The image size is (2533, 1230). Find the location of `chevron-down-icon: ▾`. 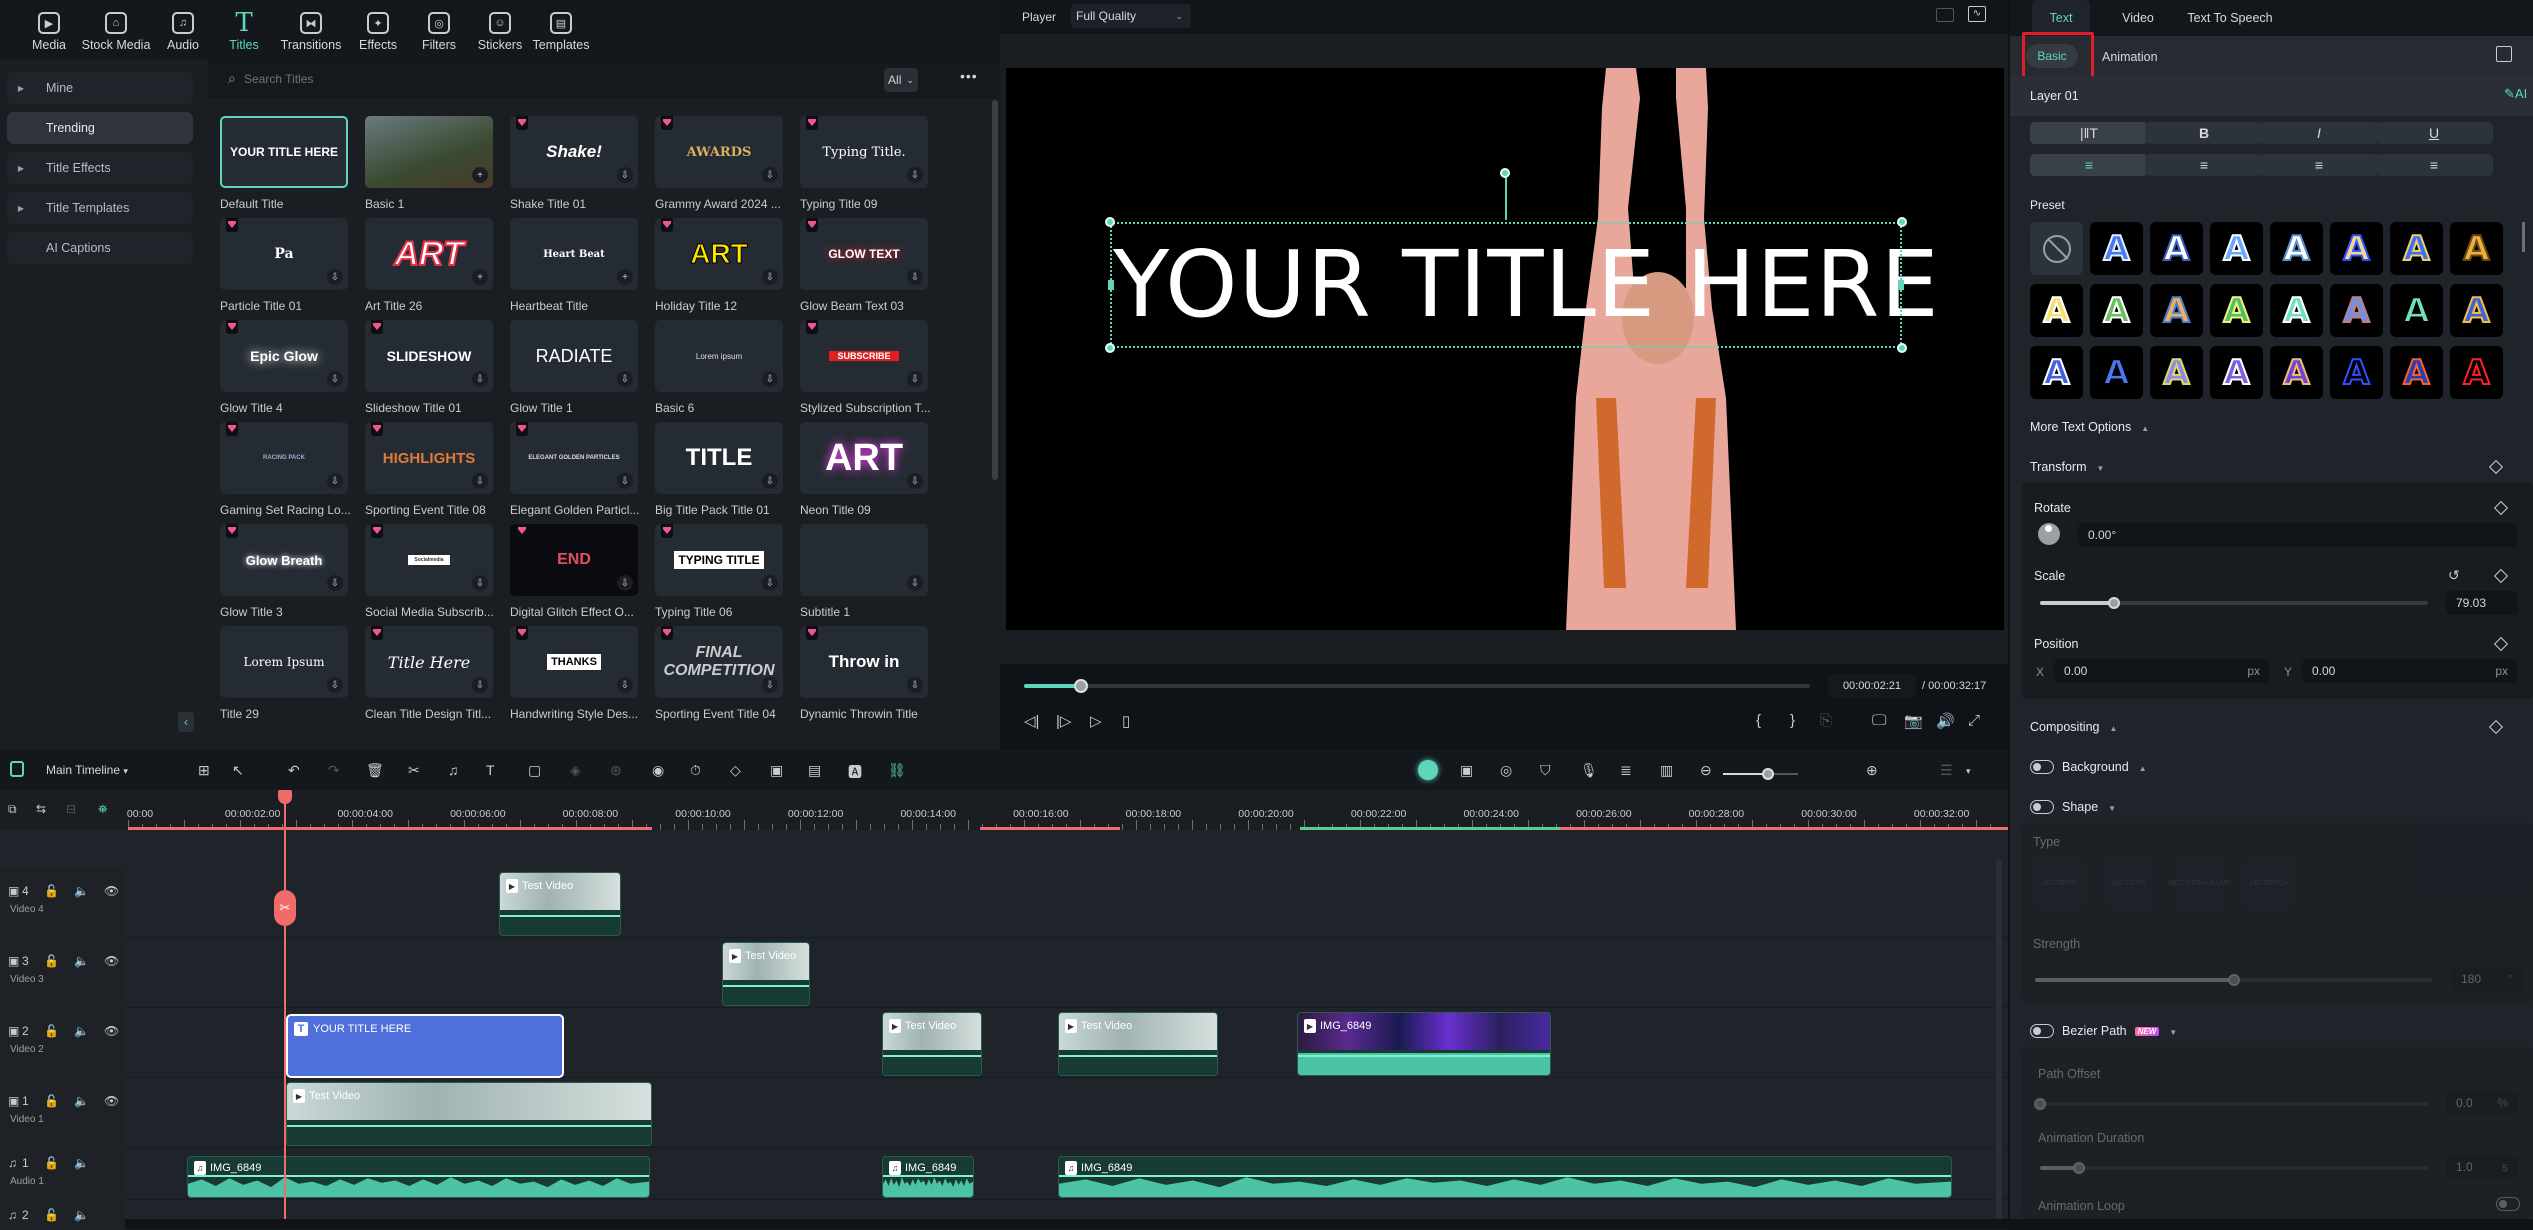

chevron-down-icon: ▾ is located at coordinates (1968, 771).